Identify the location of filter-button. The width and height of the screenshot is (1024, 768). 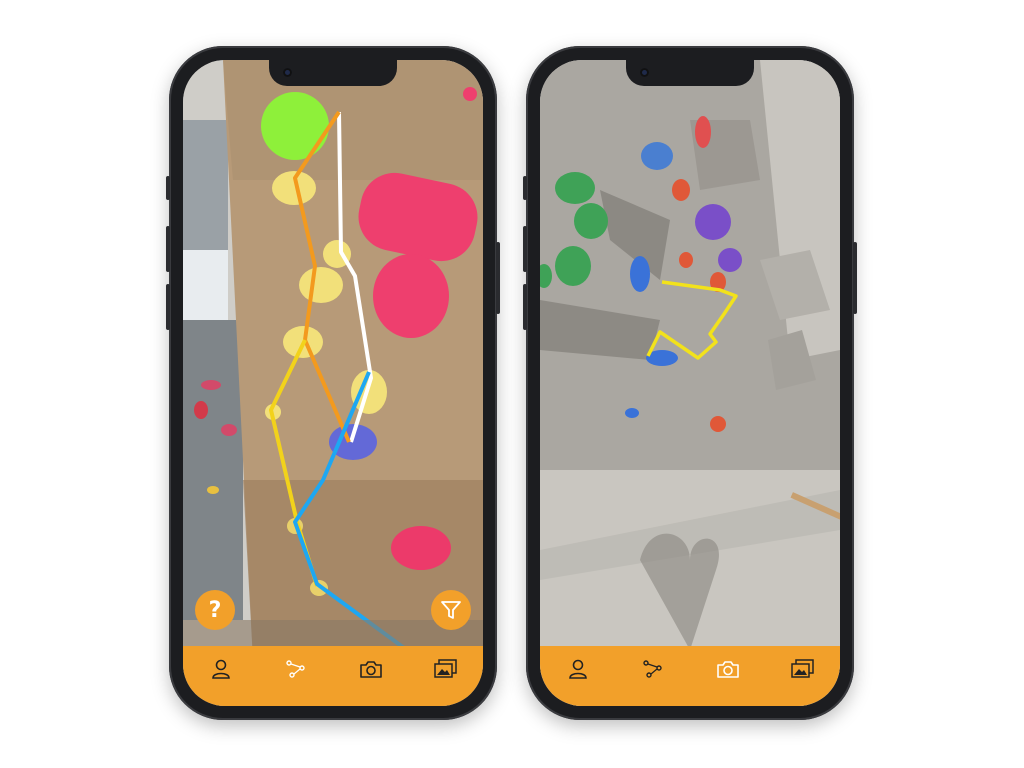
(451, 610).